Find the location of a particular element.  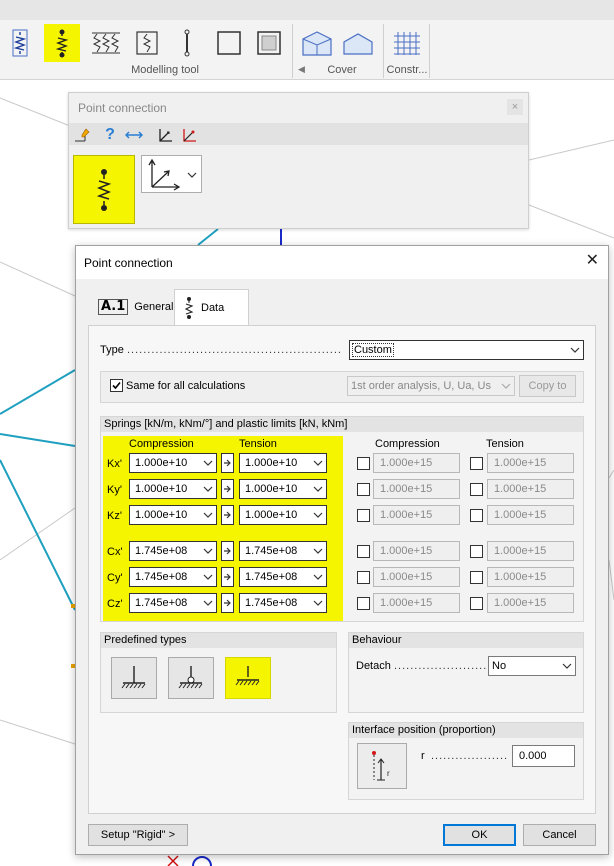

limit-compression-header: Compression is located at coordinates (407, 444).